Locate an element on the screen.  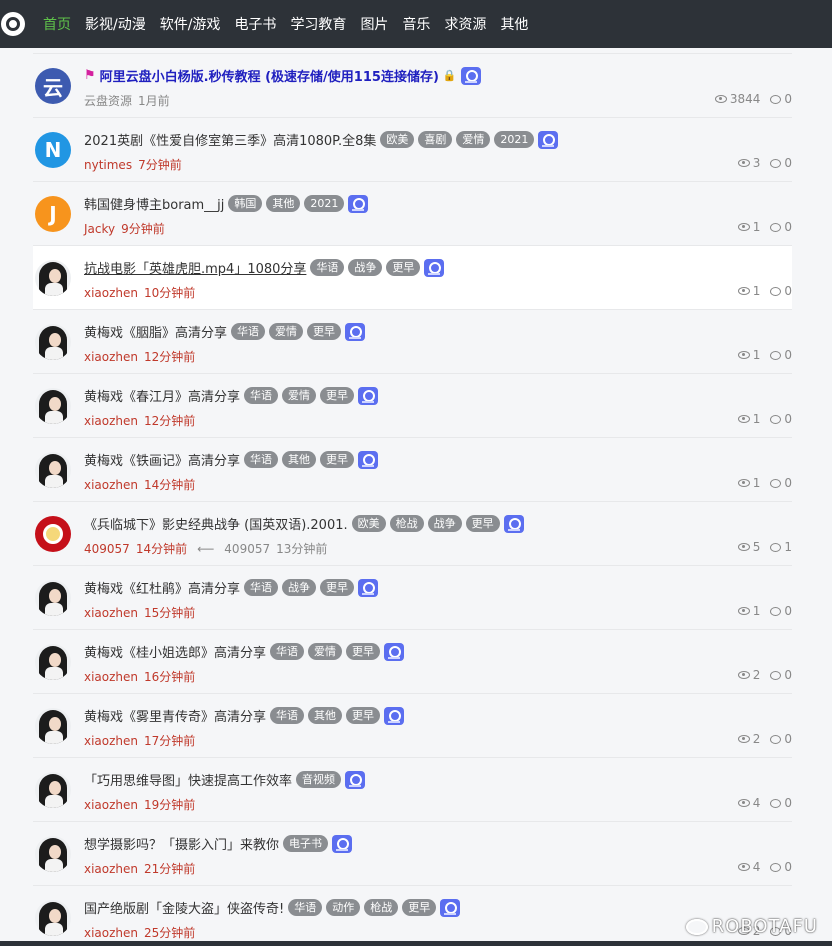
nav-item: 软件/游戏 is located at coordinates (190, 24).